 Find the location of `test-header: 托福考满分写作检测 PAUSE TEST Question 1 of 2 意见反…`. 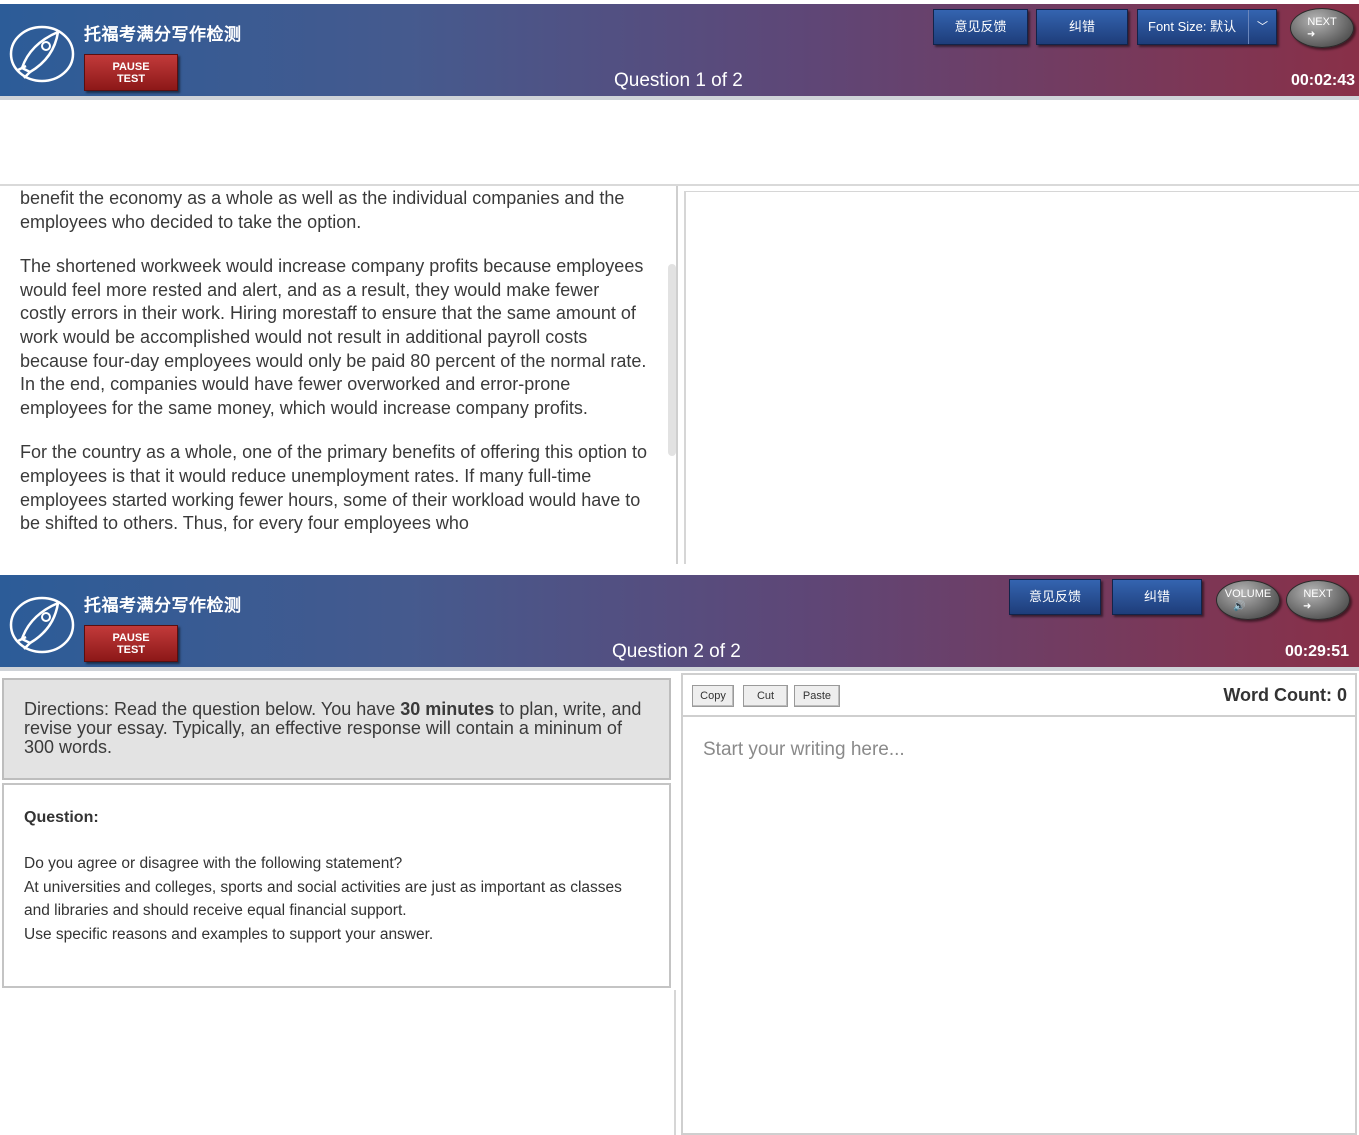

test-header: 托福考满分写作检测 PAUSE TEST Question 1 of 2 意见反… is located at coordinates (679, 52).